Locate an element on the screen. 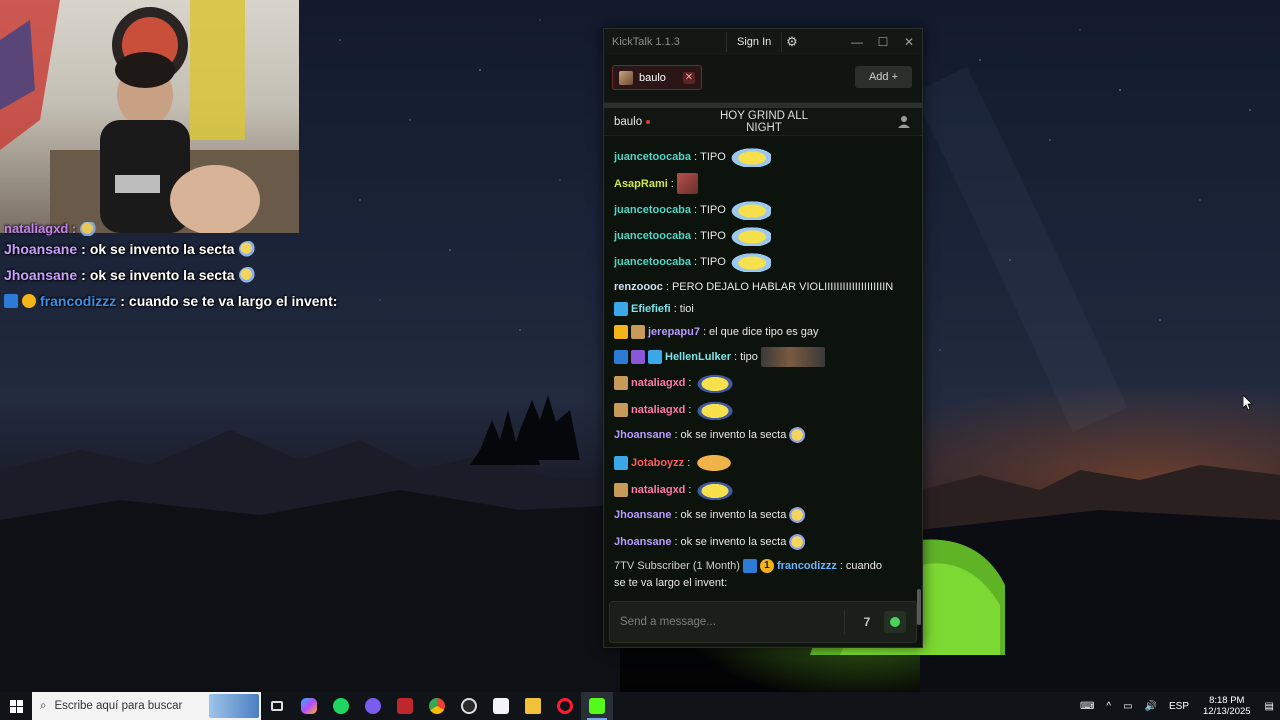 The width and height of the screenshot is (1280, 720). file-explorer-icon is located at coordinates (533, 706).